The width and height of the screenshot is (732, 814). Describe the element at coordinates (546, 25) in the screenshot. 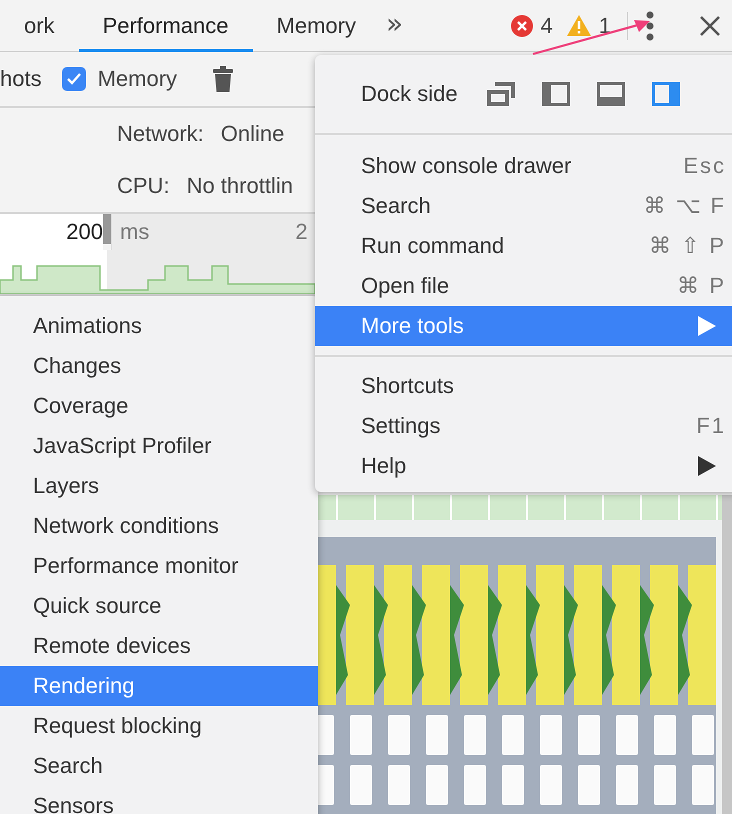

I see `error-count: 4` at that location.